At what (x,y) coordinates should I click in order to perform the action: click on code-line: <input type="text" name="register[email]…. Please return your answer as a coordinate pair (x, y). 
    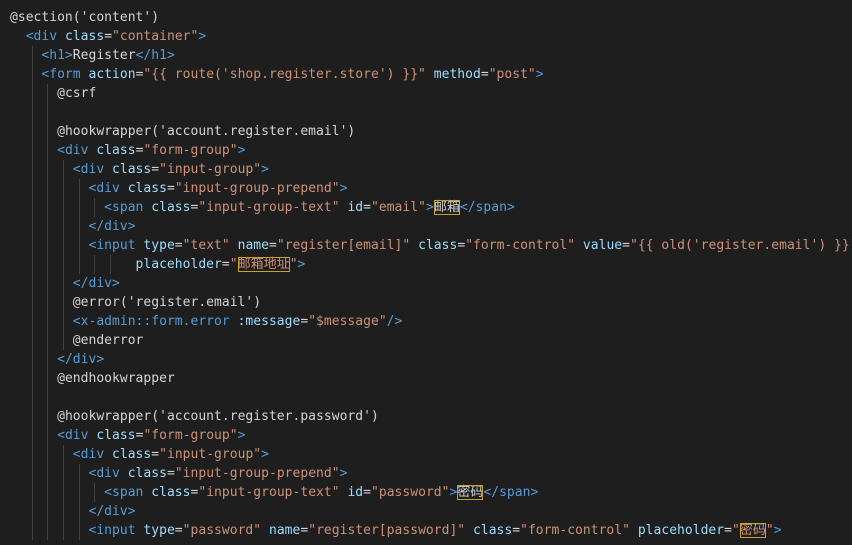
    Looking at the image, I should click on (431, 245).